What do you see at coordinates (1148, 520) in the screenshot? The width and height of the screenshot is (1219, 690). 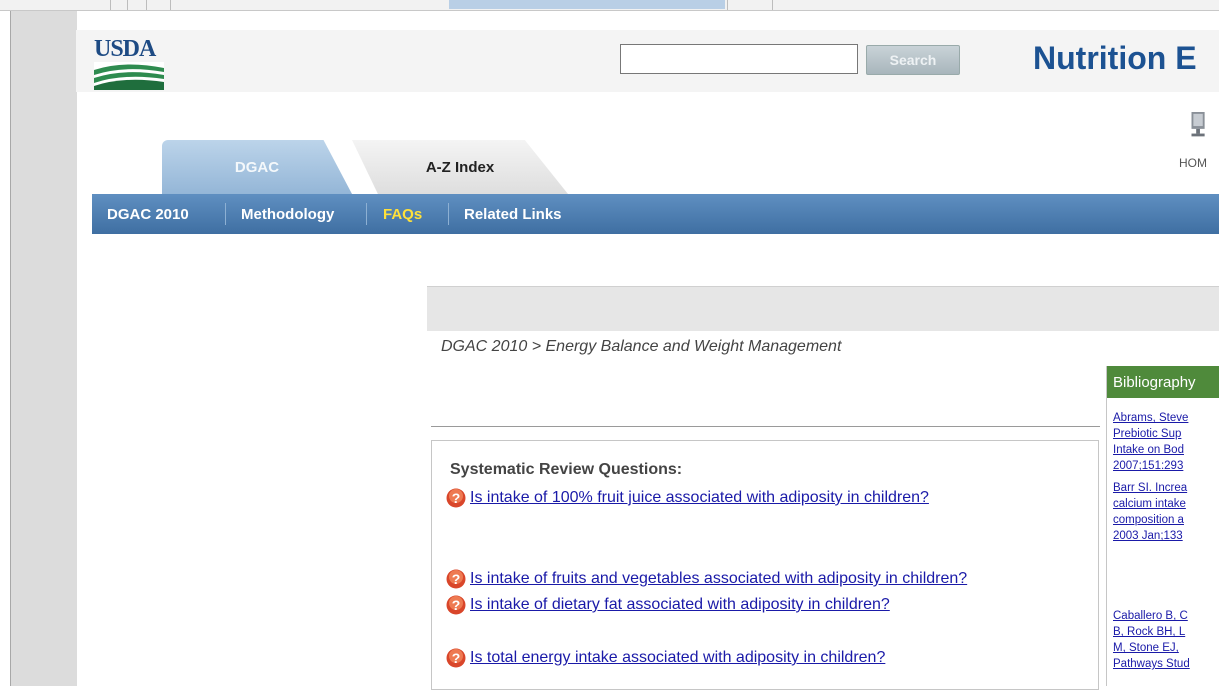 I see `ref-line: composition a` at bounding box center [1148, 520].